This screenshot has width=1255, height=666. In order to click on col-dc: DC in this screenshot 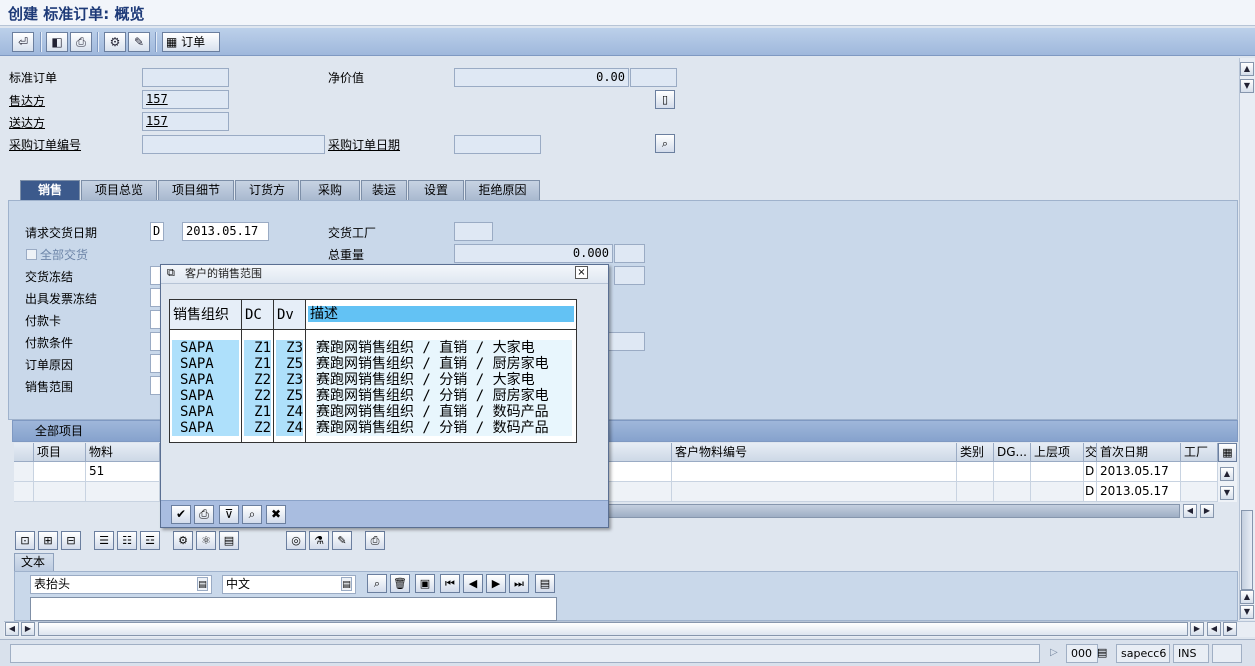, I will do `click(258, 315)`.